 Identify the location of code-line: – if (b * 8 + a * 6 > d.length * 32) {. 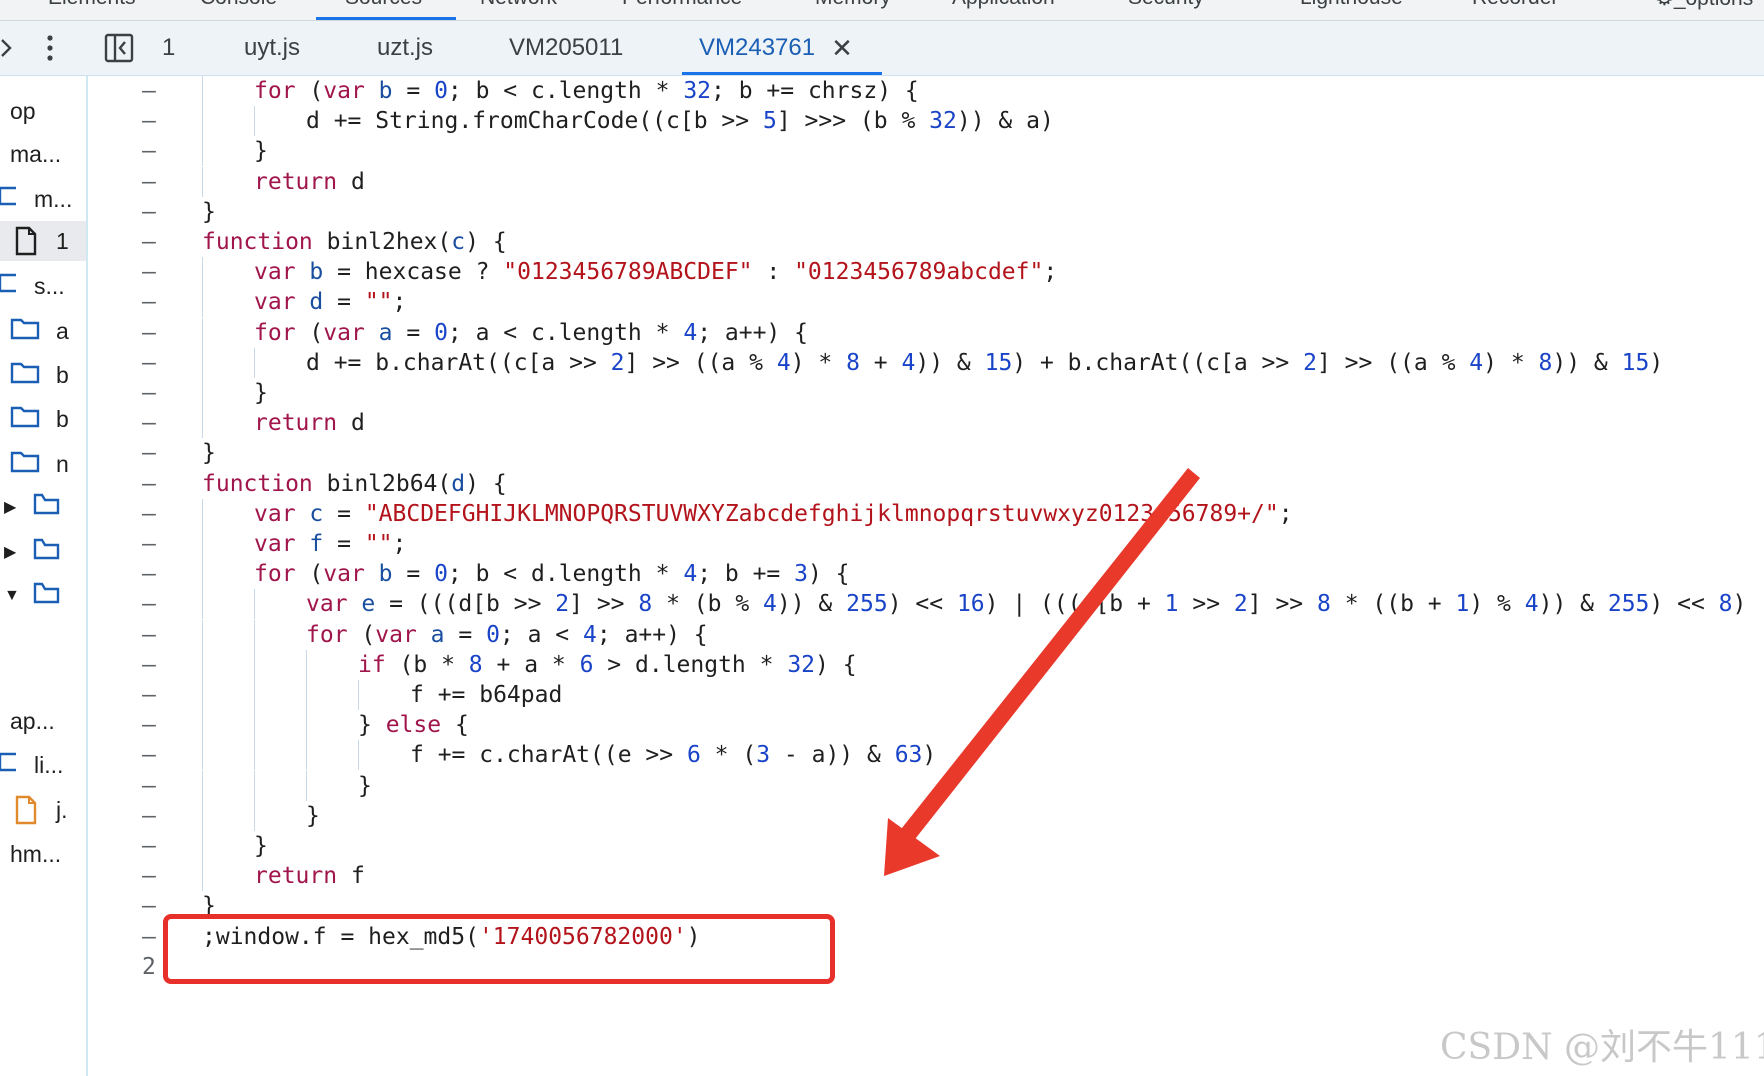
(882, 664).